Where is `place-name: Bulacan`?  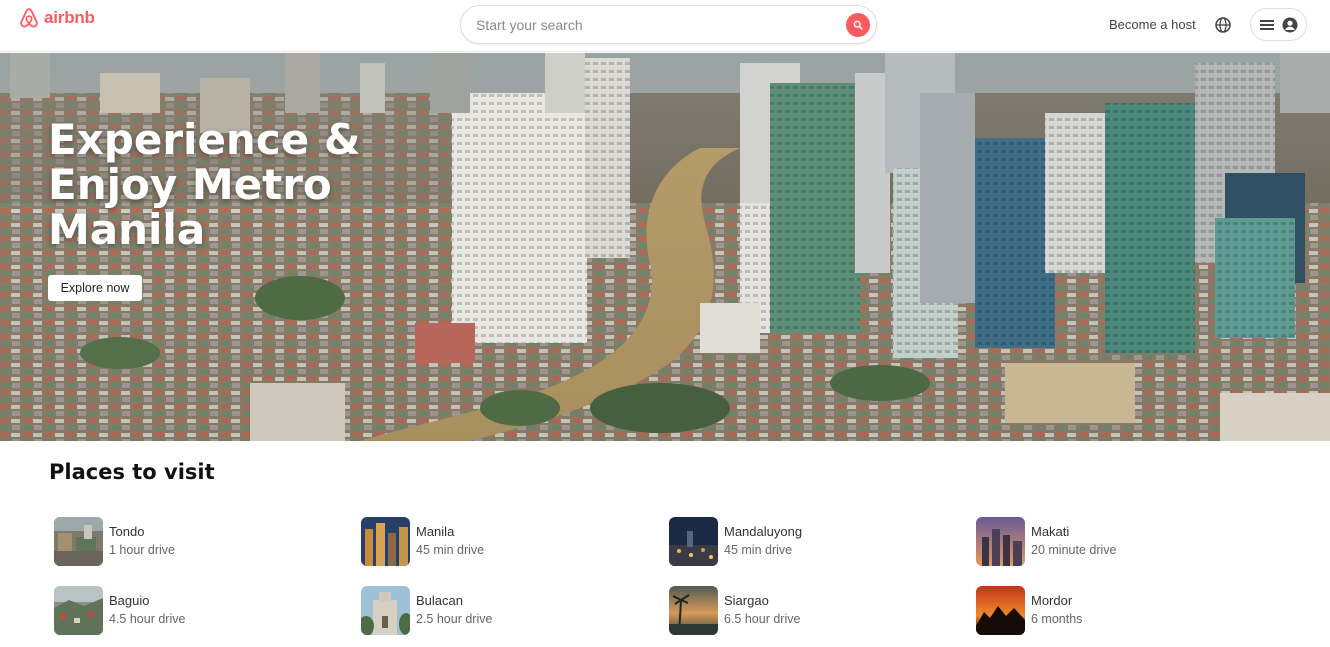
place-name: Bulacan is located at coordinates (439, 600).